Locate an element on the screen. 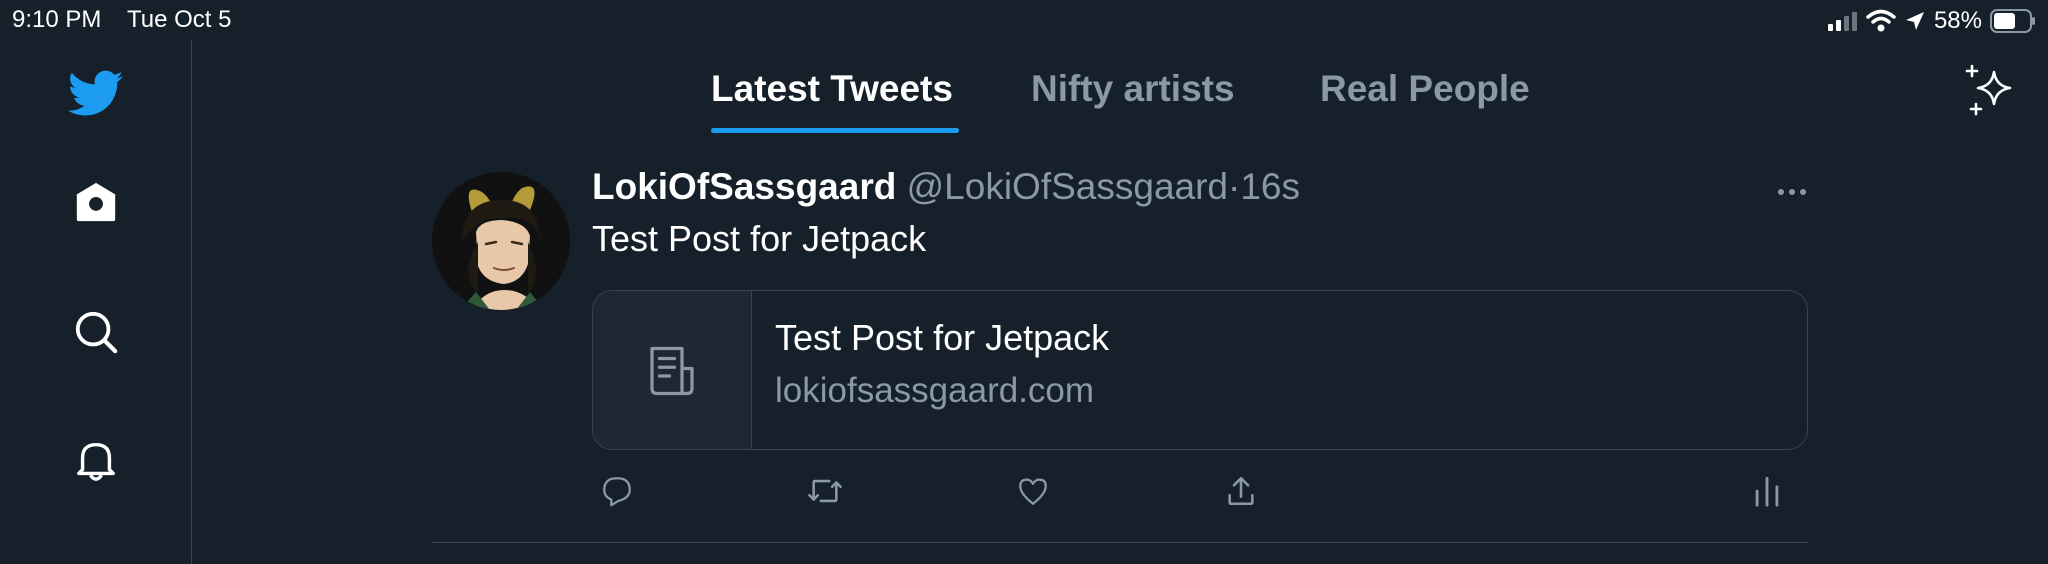  sparkle-icon is located at coordinates (1990, 92).